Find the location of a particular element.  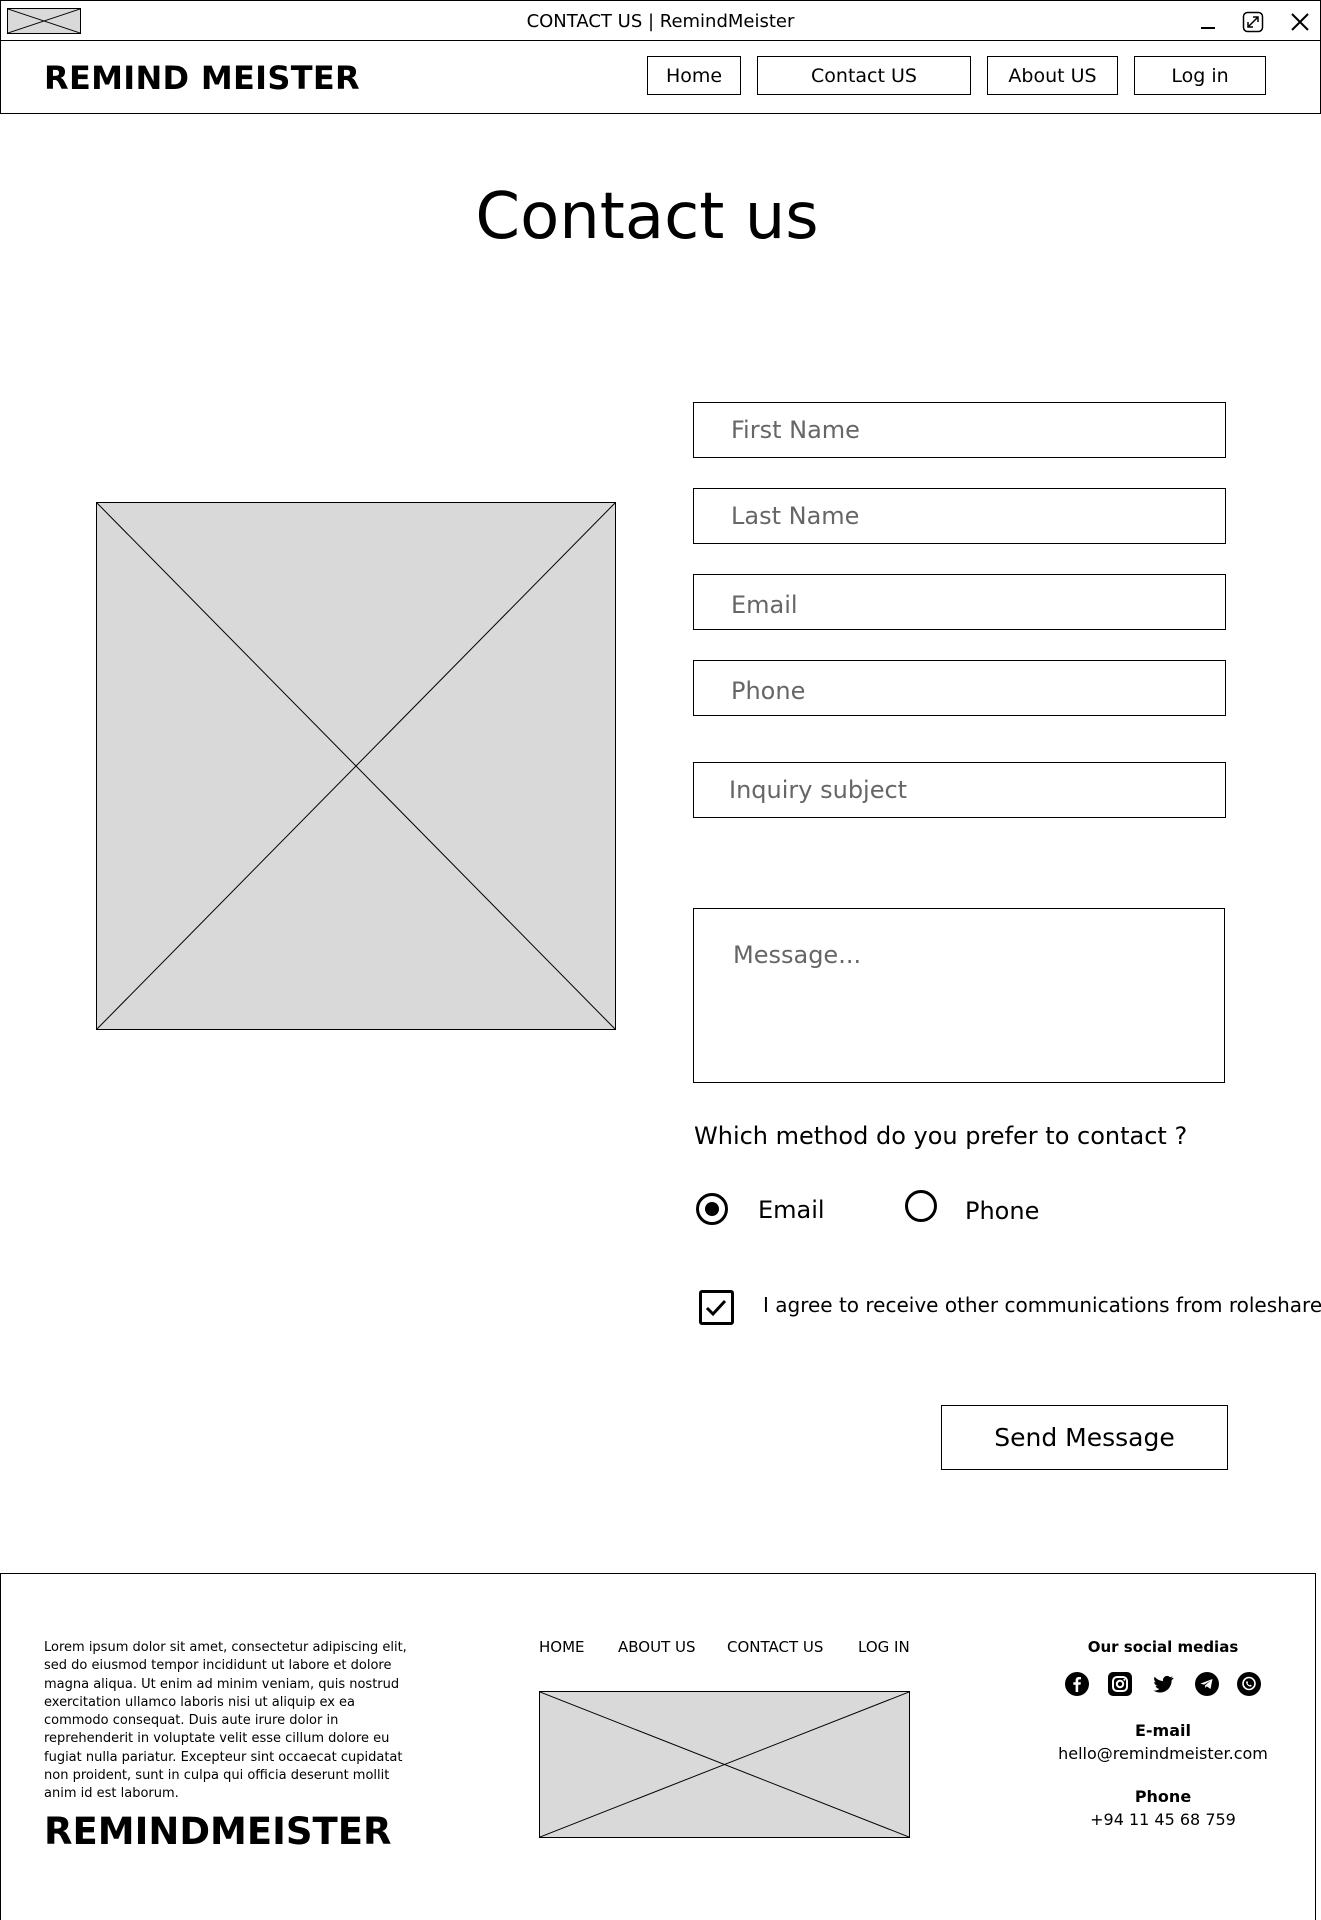

maximize-icon is located at coordinates (1253, 22).